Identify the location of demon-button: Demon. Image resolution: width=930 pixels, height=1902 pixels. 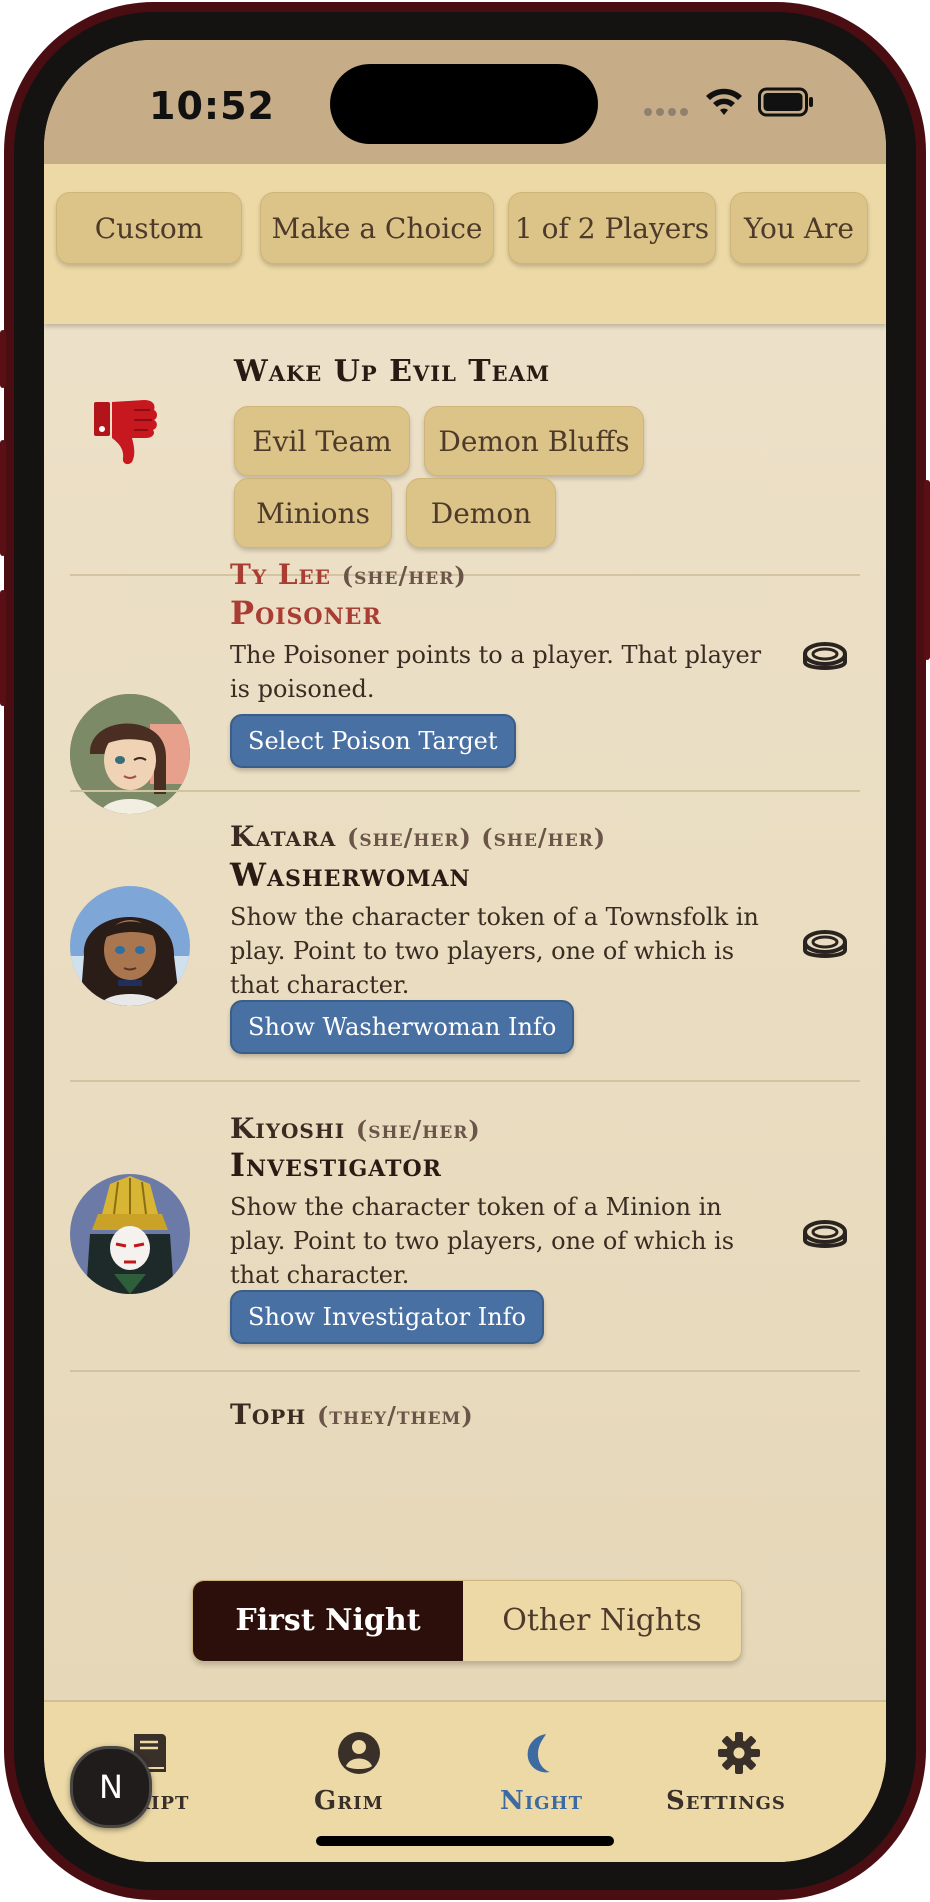
(481, 513).